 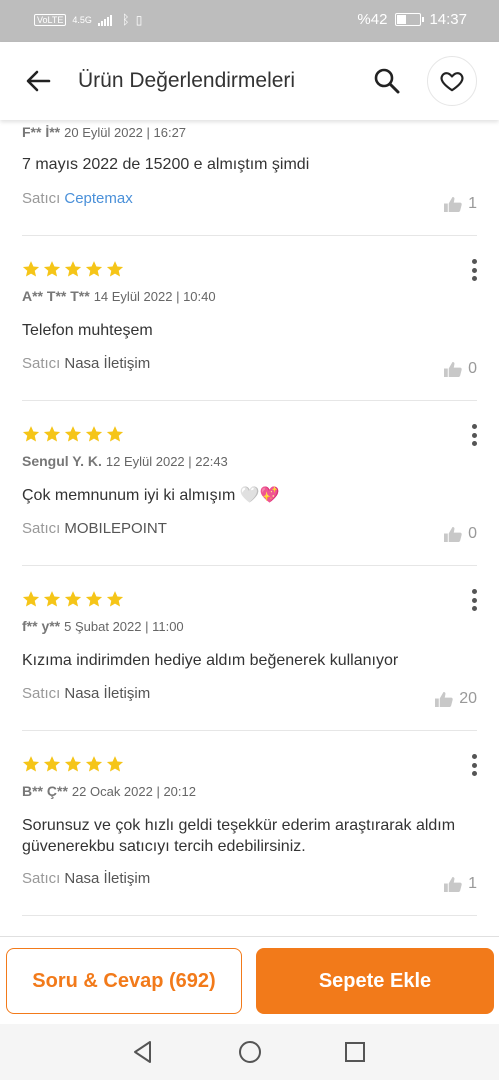 I want to click on signal-icon, so click(x=104, y=20).